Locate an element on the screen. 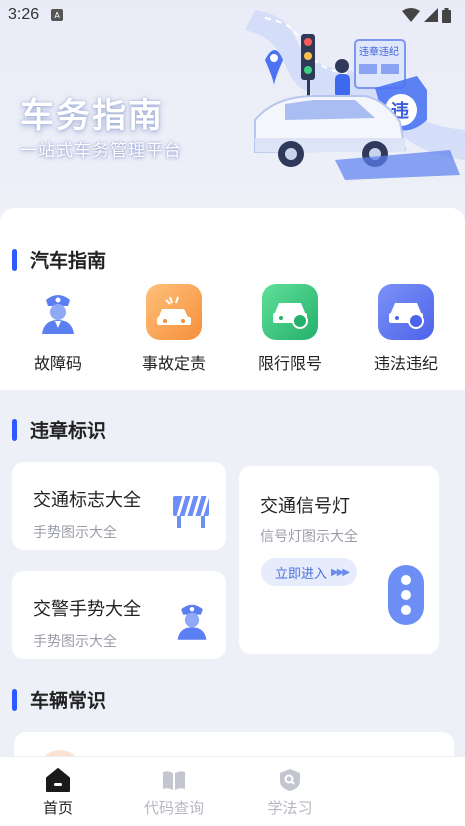  battery-icon is located at coordinates (446, 15).